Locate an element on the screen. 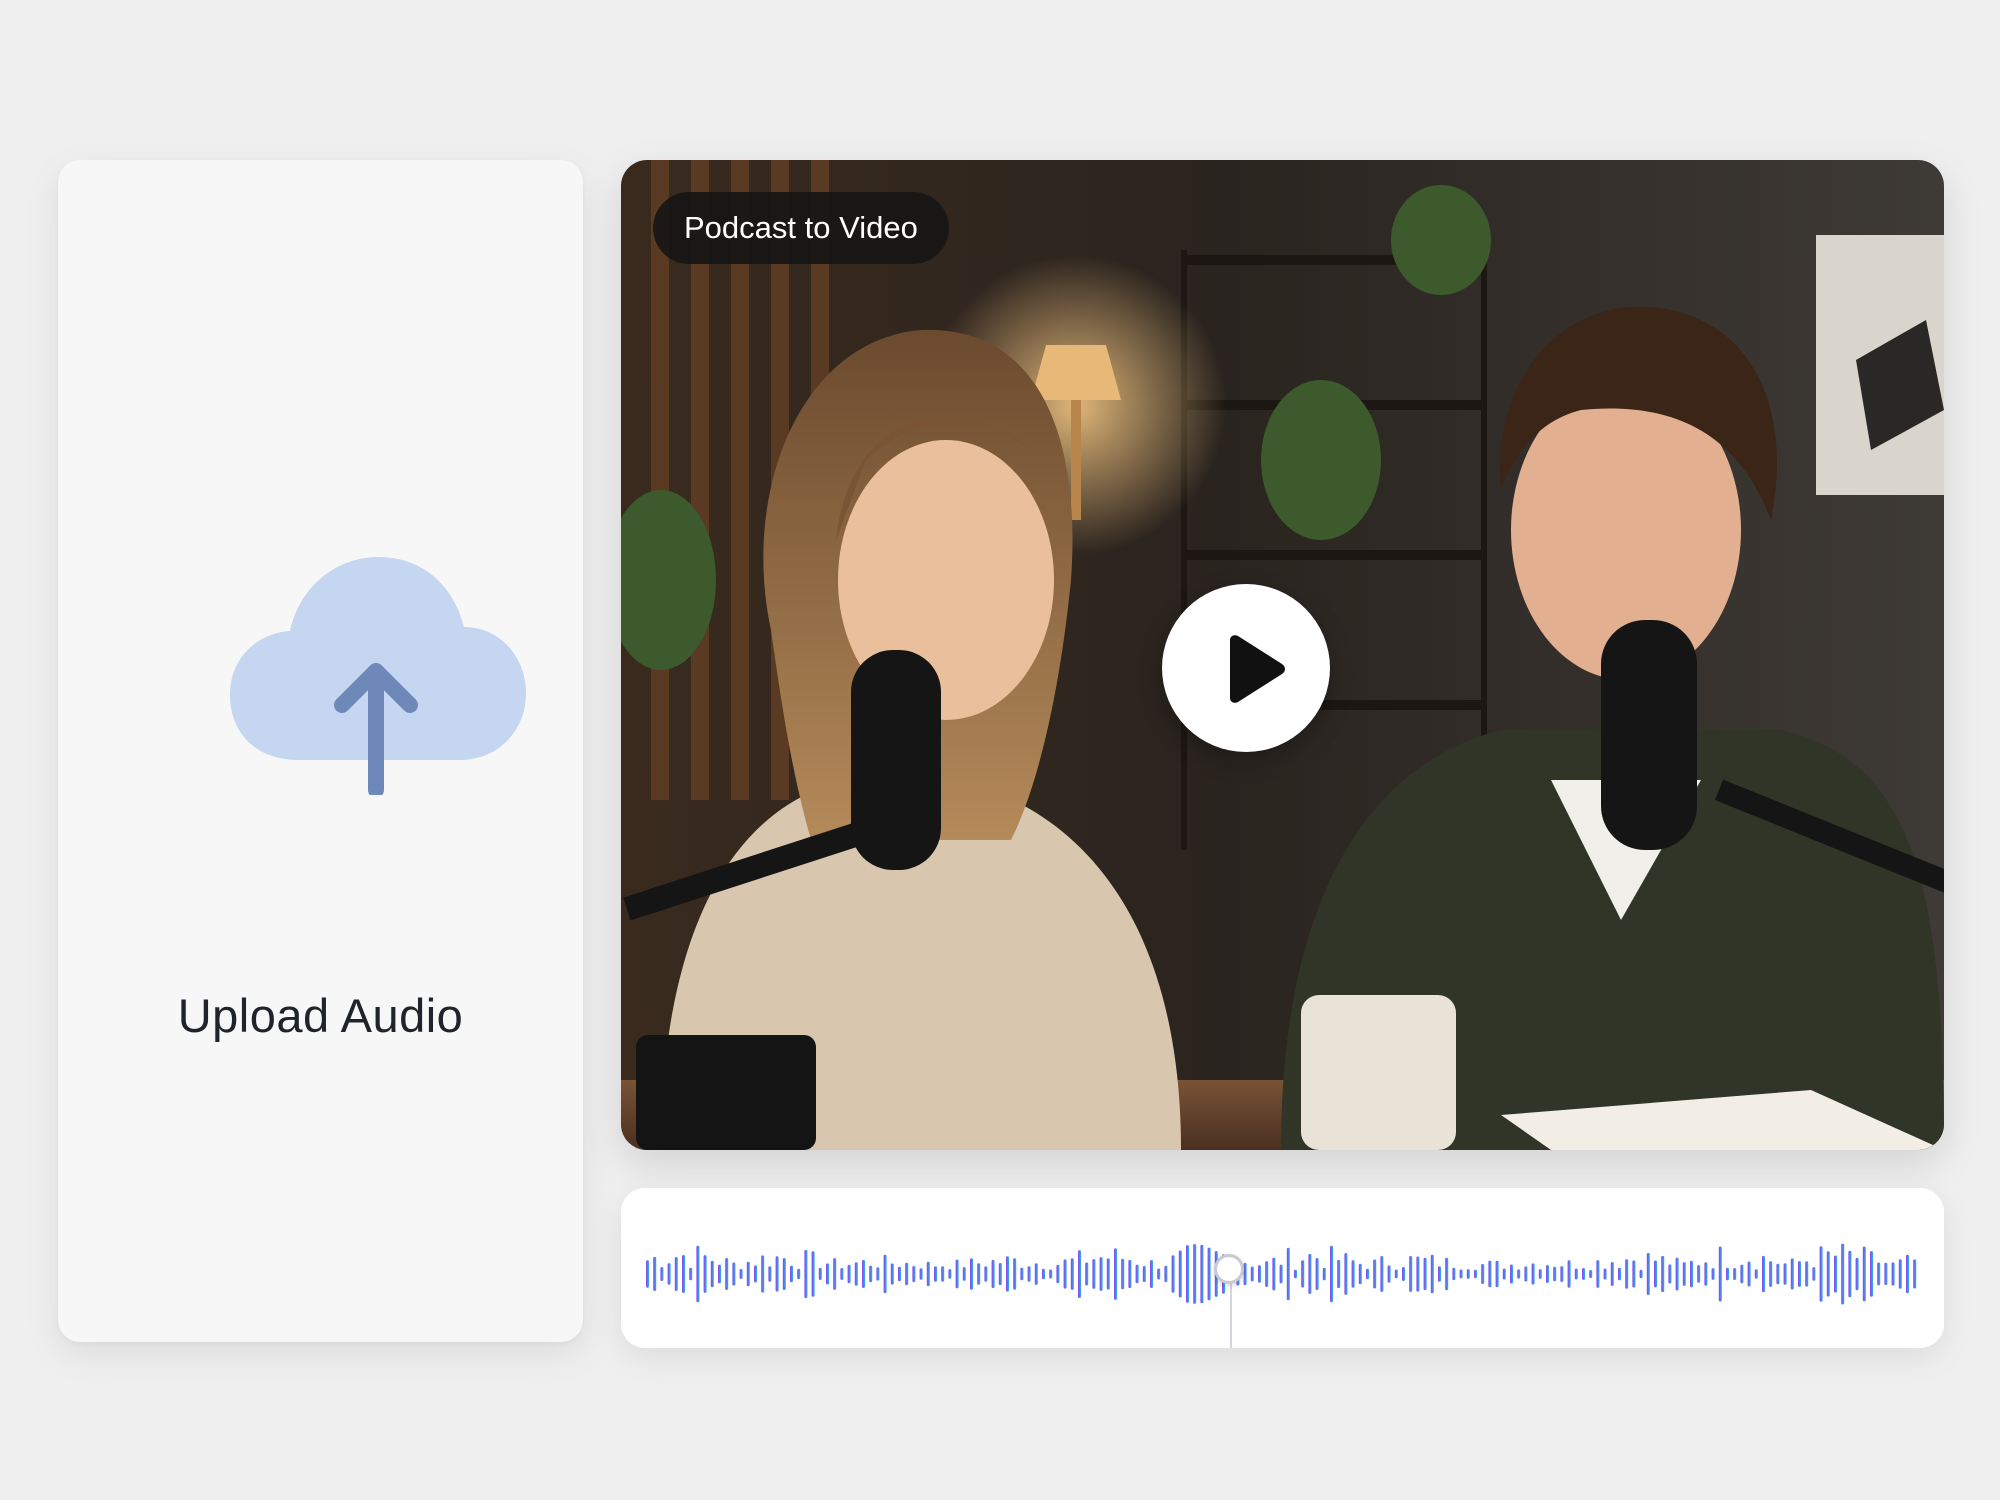 This screenshot has height=1500, width=2000. audio-waveform-panel is located at coordinates (1282, 1268).